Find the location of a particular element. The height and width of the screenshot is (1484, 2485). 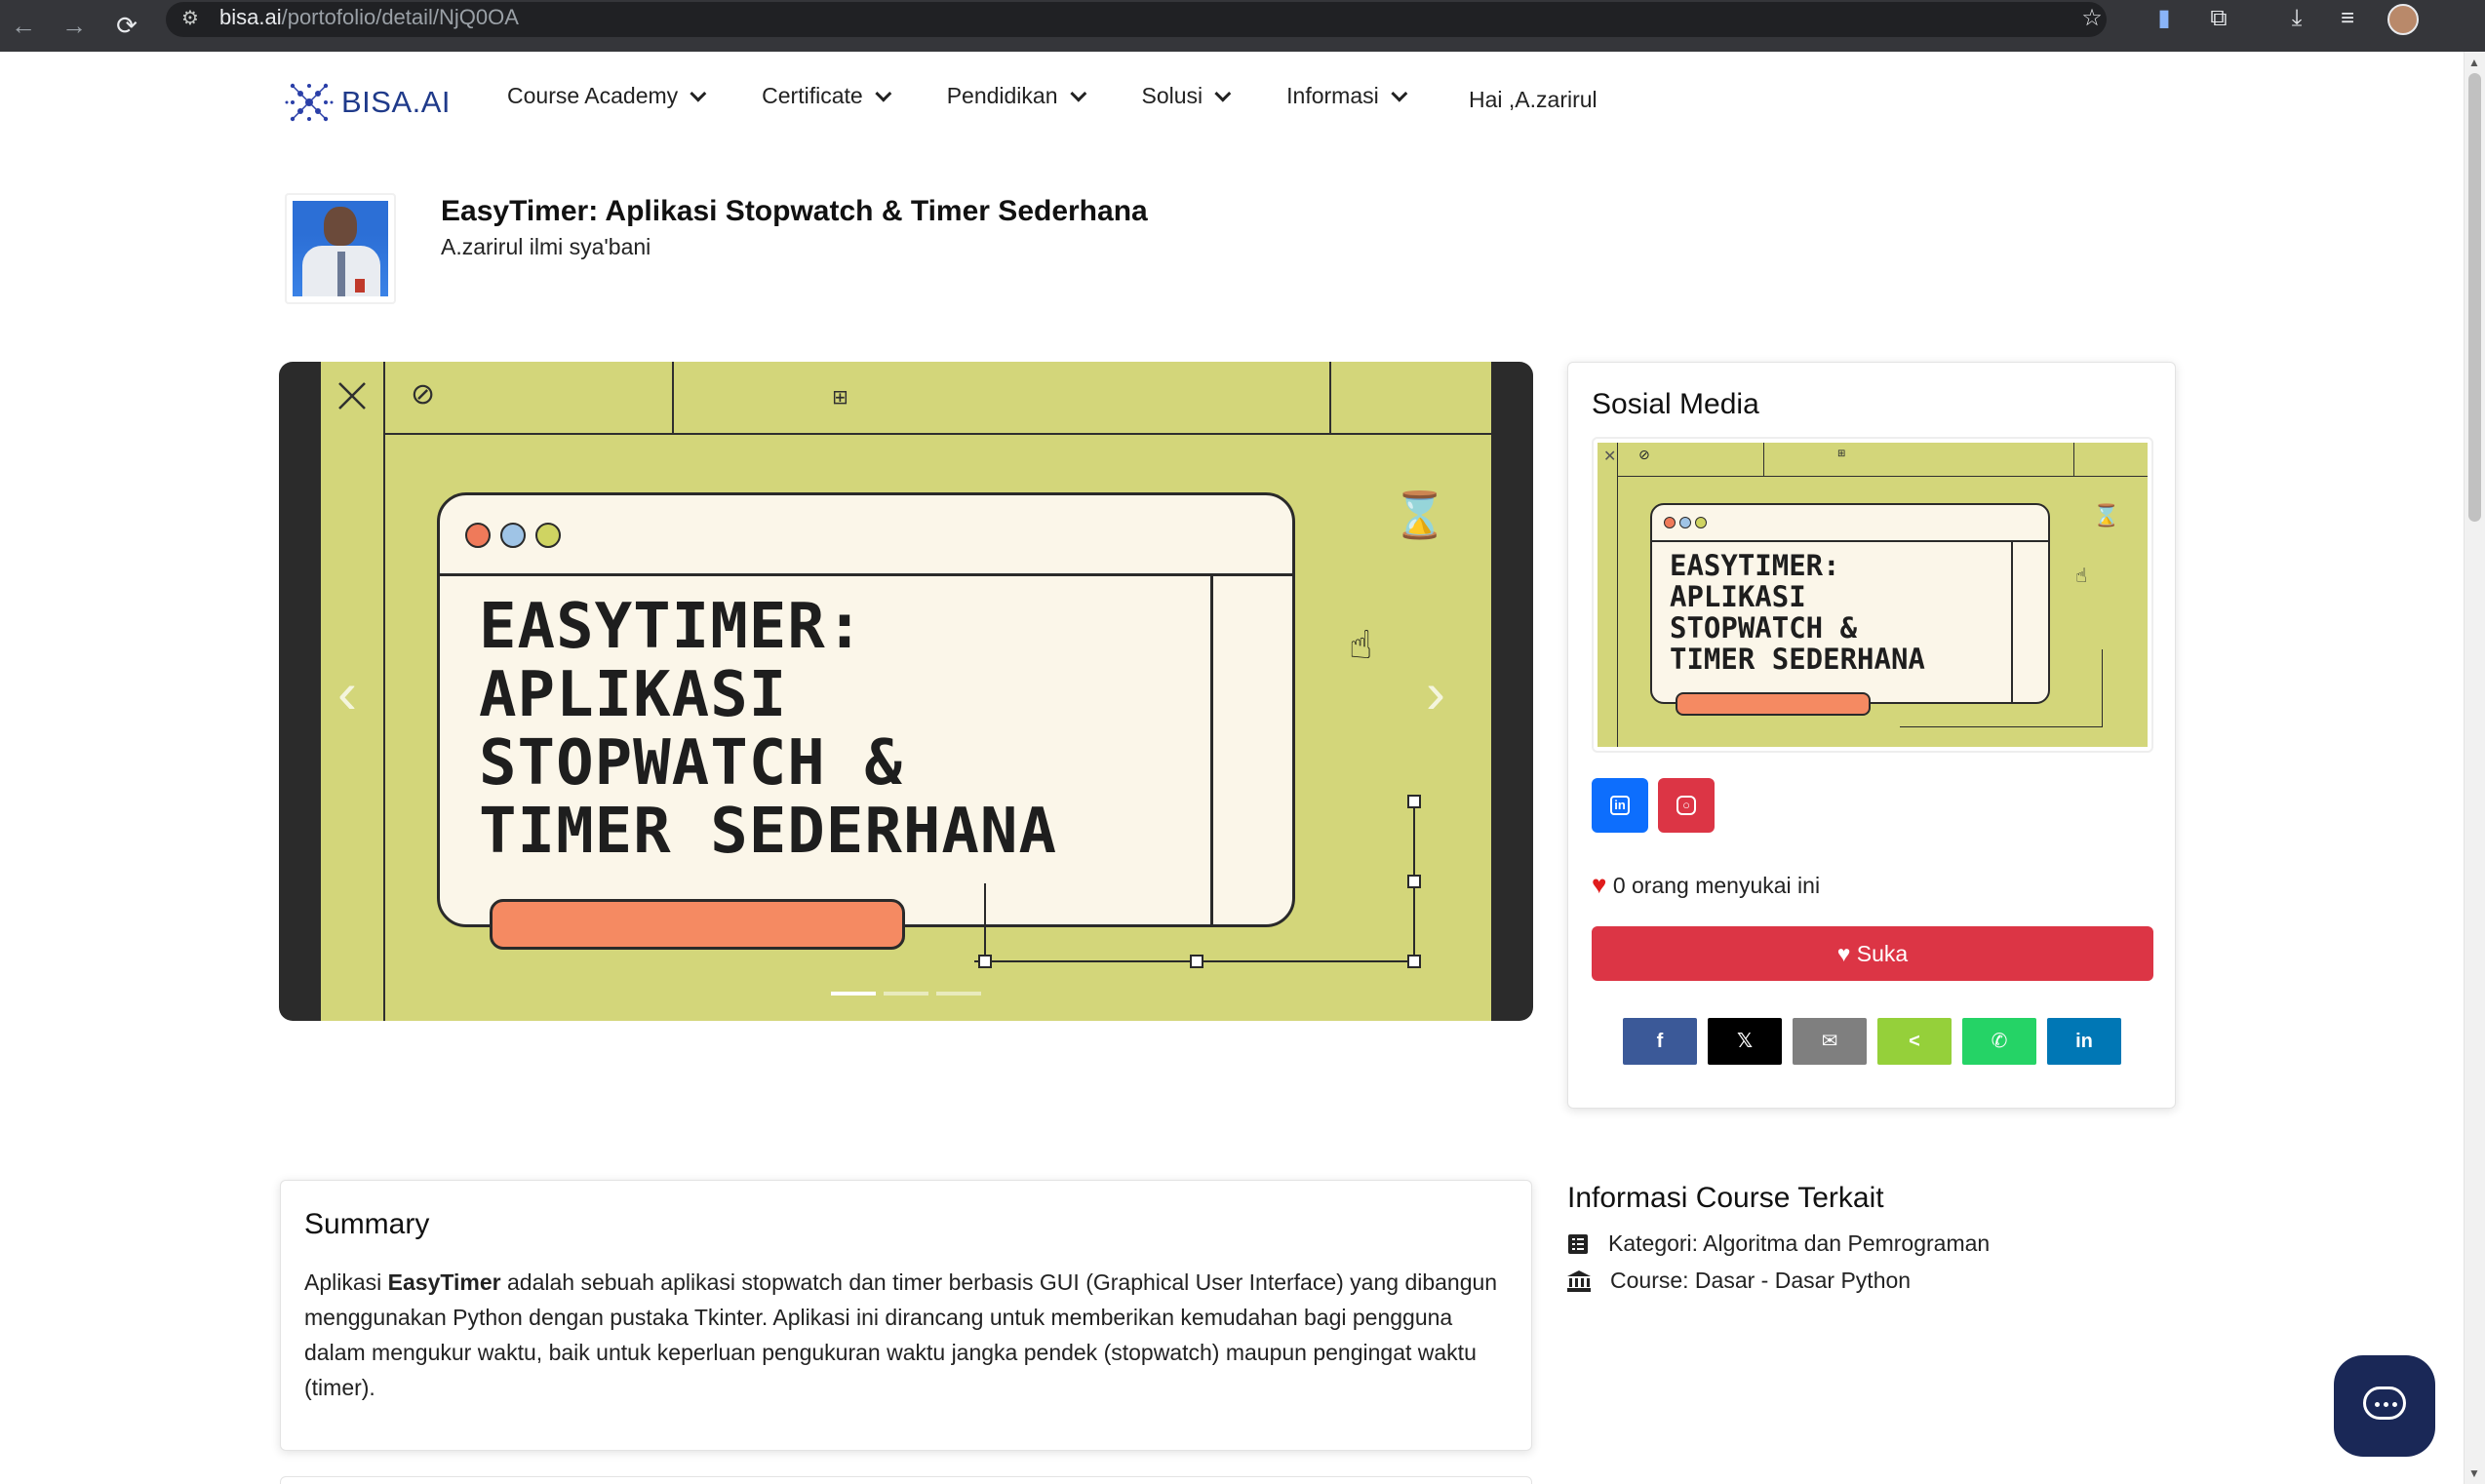

url-path: /portofolio/detail/NjQ0OA is located at coordinates (400, 17).